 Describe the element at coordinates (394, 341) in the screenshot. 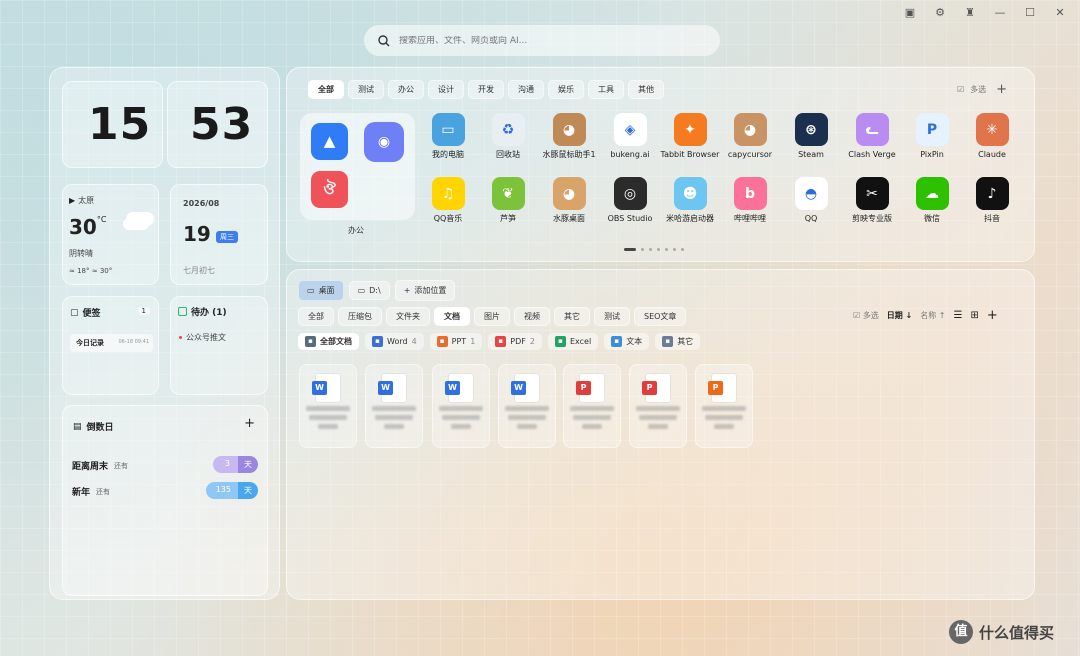

I see `filter-chip: ▪ Word 4` at that location.